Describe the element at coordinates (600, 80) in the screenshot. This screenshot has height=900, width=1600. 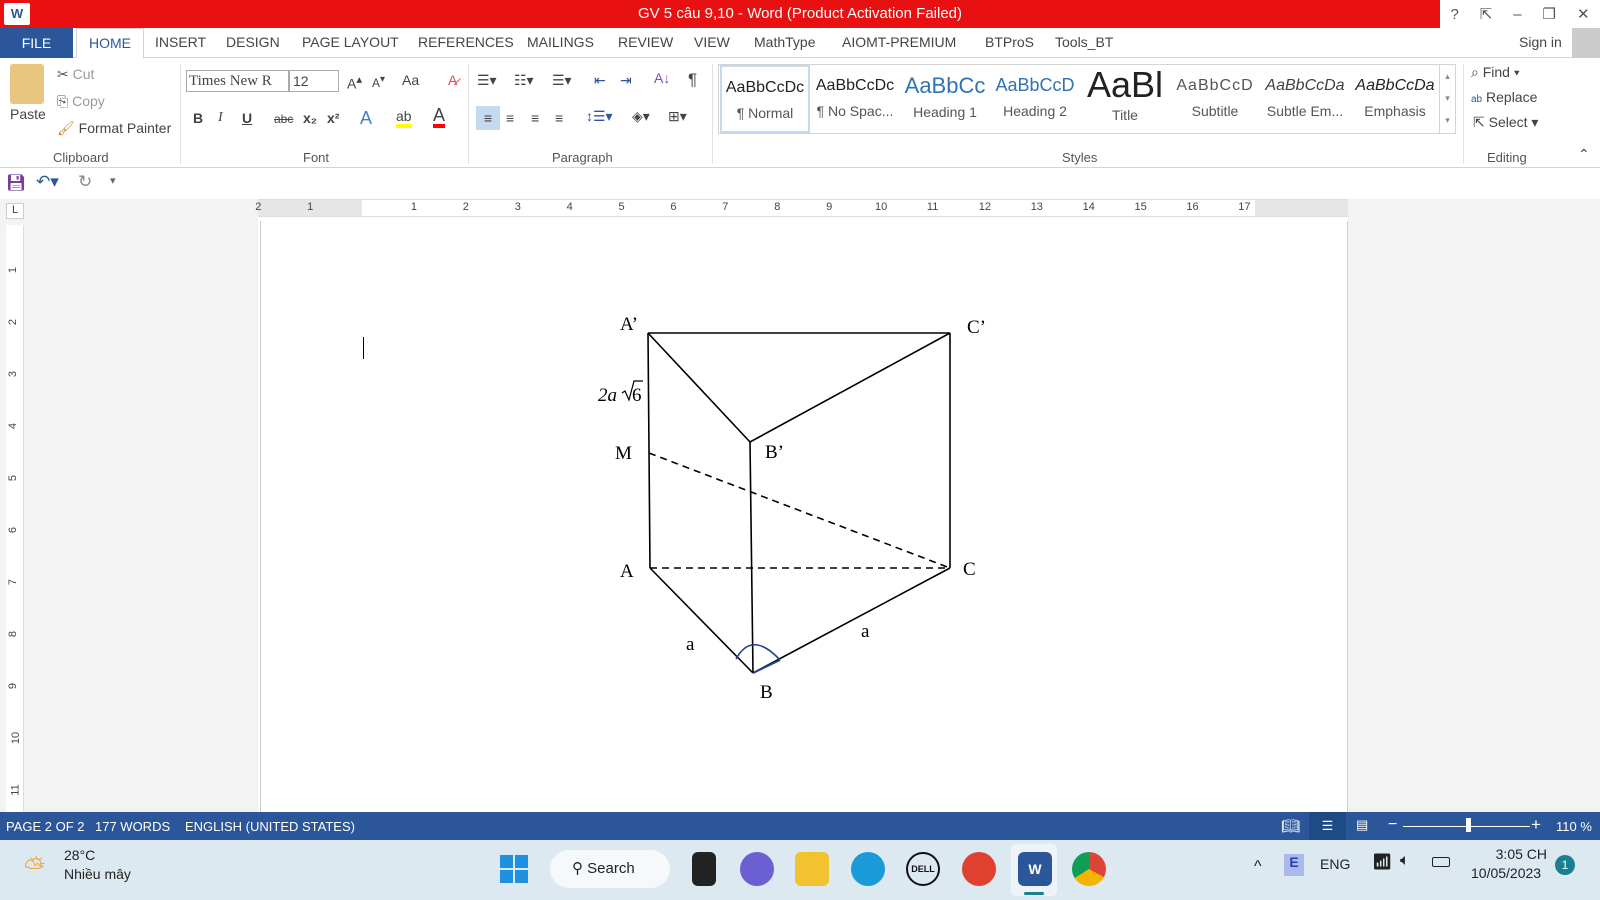
I see `decrease-indent-icon: ⇤` at that location.